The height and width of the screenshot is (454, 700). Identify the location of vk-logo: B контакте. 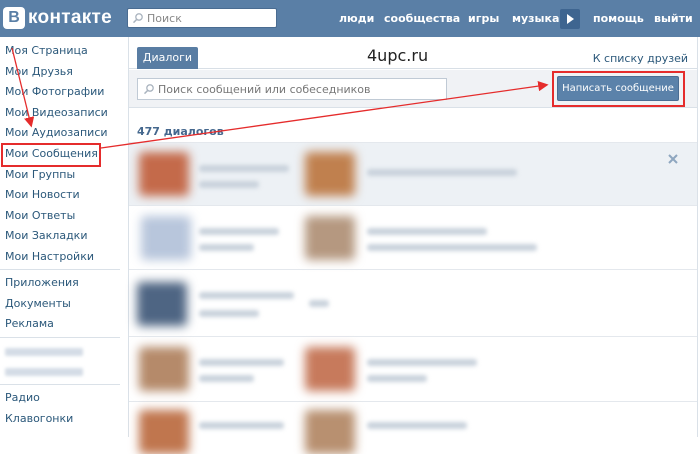
(57, 18).